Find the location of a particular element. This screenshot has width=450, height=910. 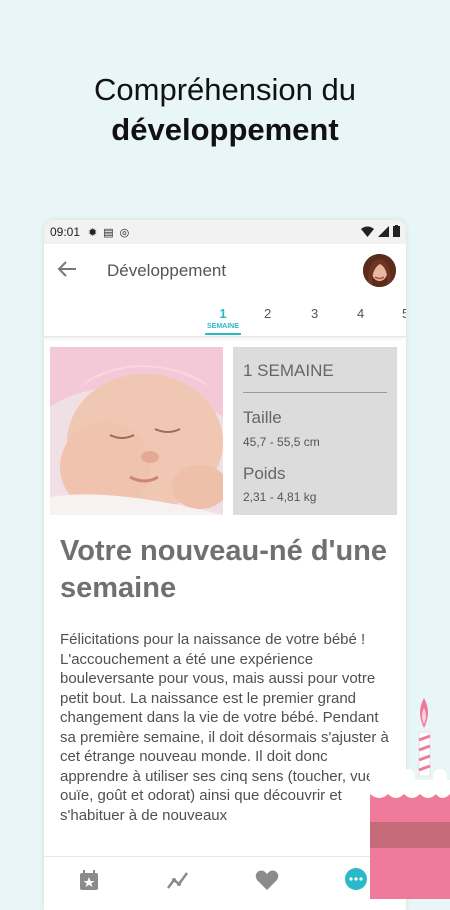

tab-label: 5 is located at coordinates (404, 313).